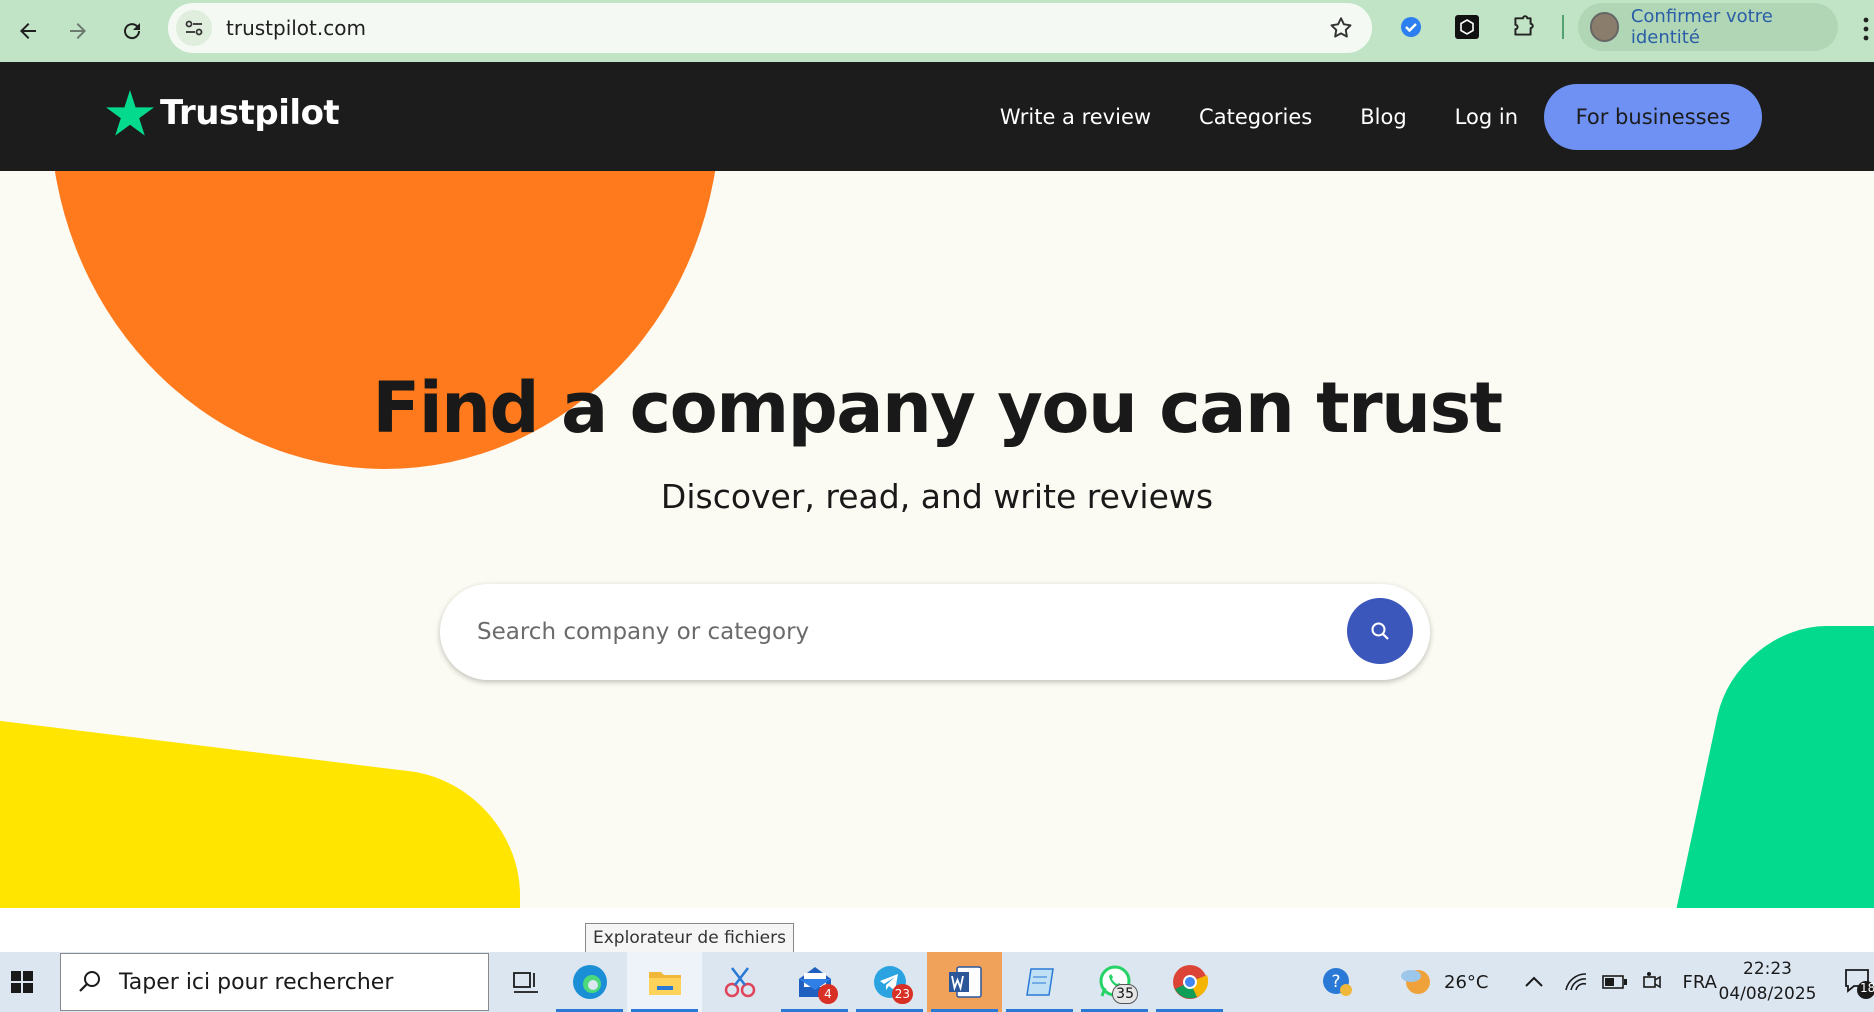 This screenshot has height=1012, width=1874. What do you see at coordinates (937, 930) in the screenshot?
I see `page-bottom-strip` at bounding box center [937, 930].